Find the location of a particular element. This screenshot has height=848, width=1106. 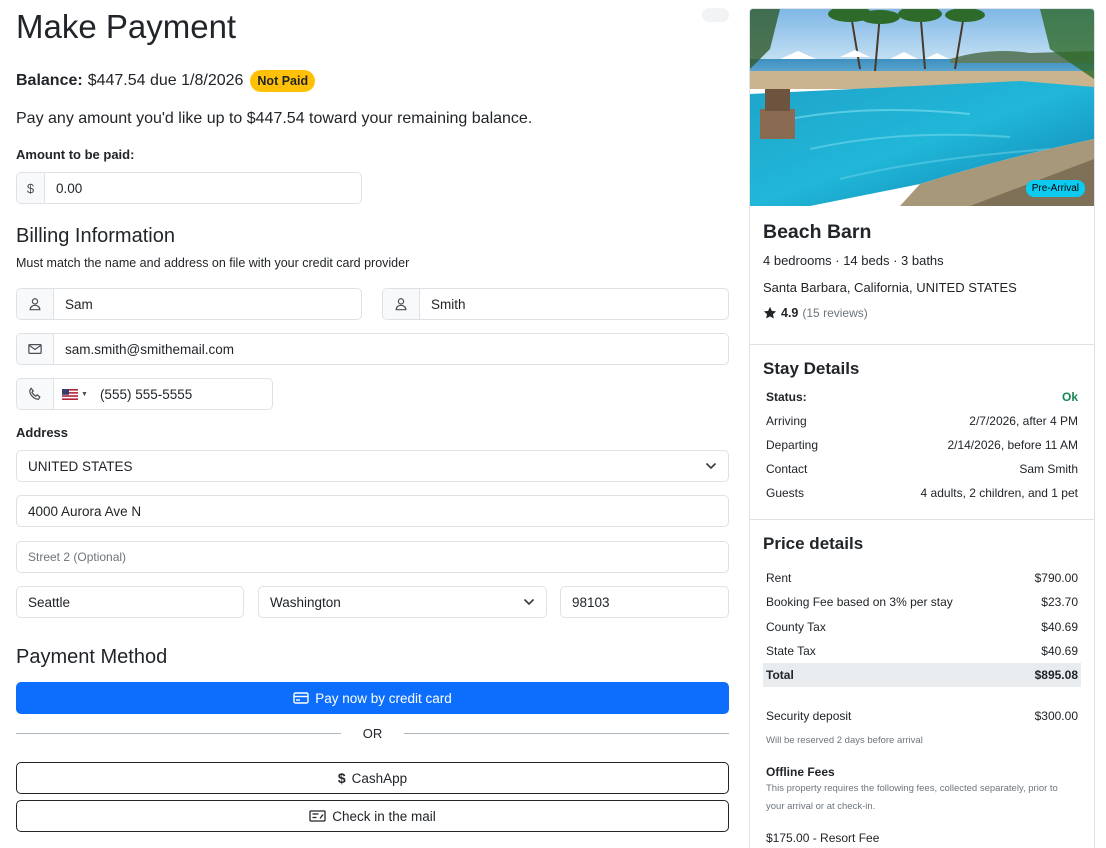

phone-group: ▼ (555) 555-5555 is located at coordinates (144, 394).